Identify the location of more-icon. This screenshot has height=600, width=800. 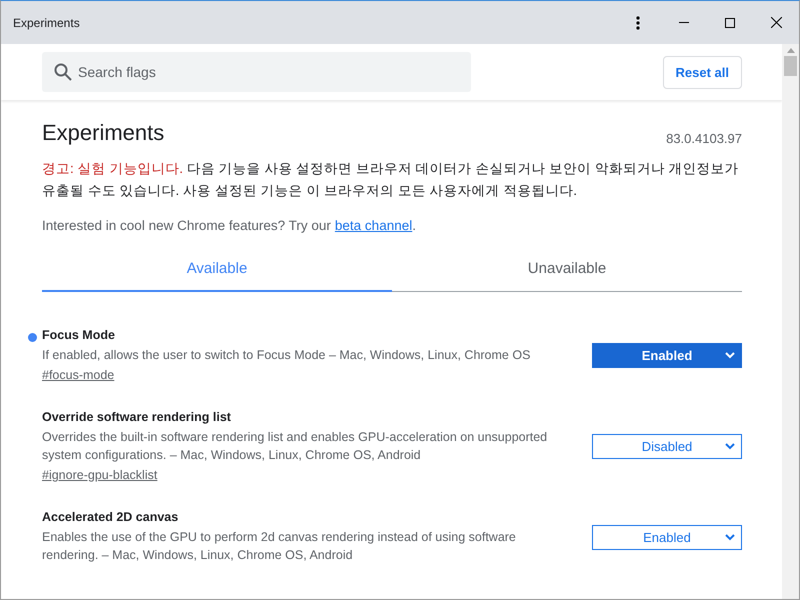
(638, 23).